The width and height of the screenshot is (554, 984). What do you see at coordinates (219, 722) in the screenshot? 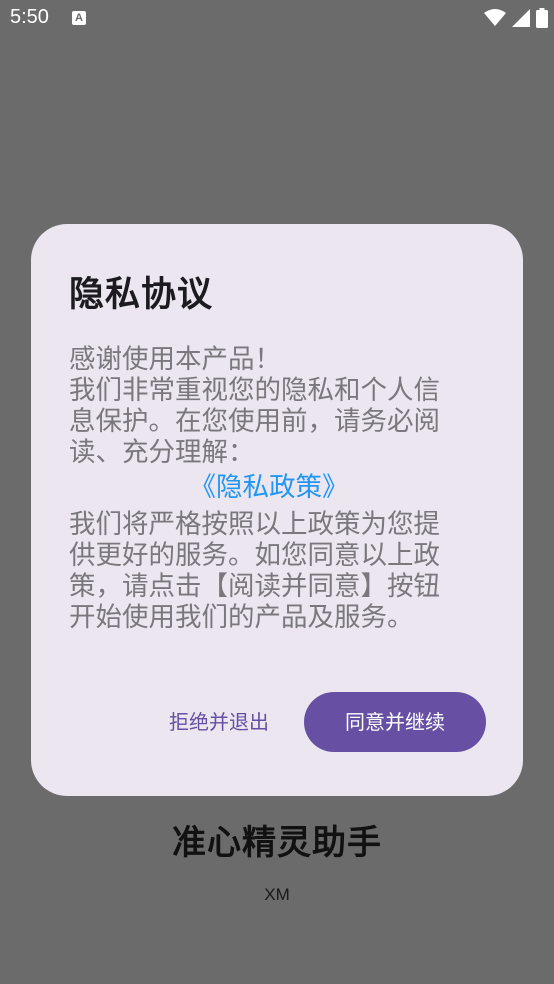
I see `decline-exit-button: 拒绝并退出` at bounding box center [219, 722].